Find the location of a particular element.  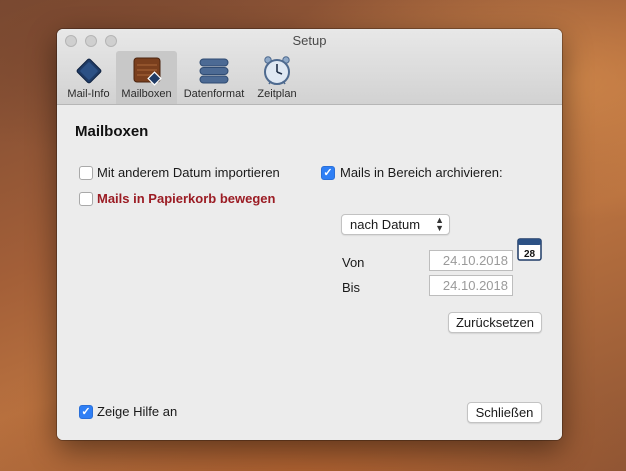

sort-select-value: nach Datum is located at coordinates (385, 224).